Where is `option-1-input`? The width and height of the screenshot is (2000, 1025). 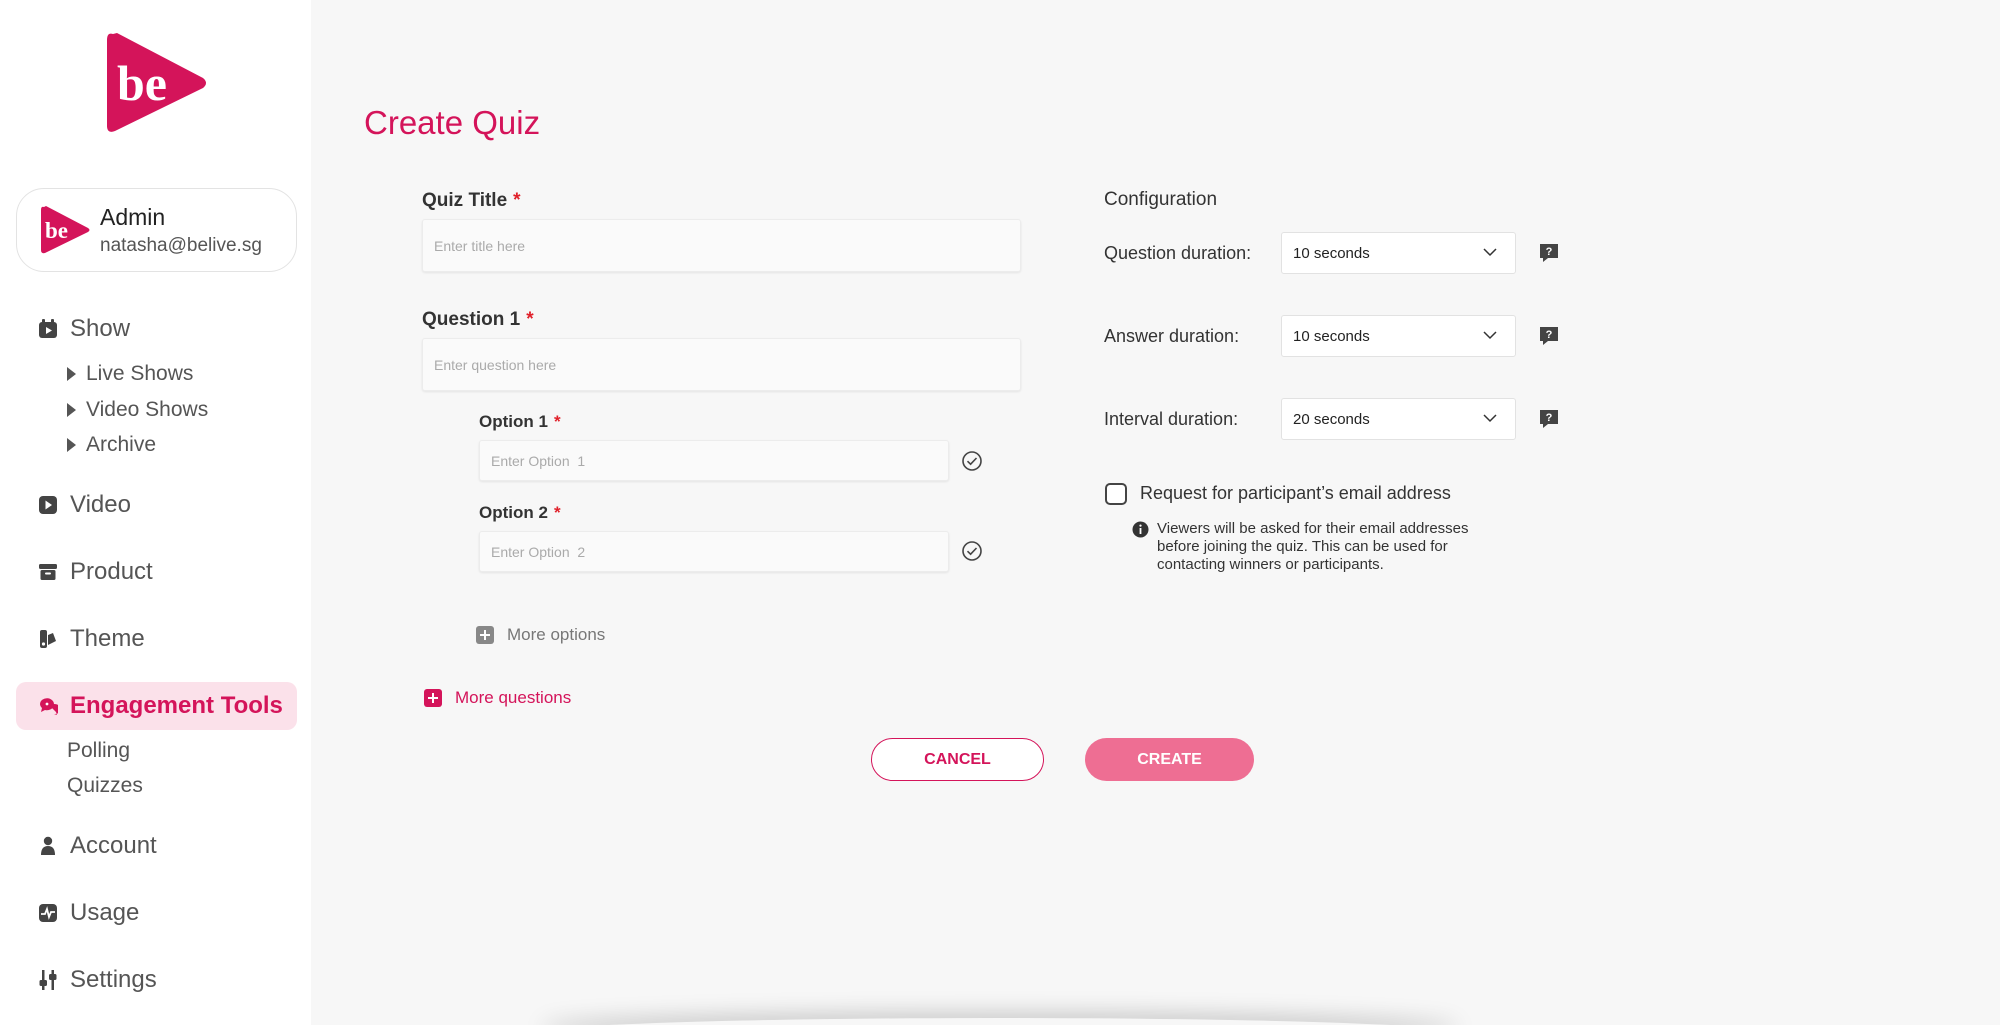 option-1-input is located at coordinates (714, 460).